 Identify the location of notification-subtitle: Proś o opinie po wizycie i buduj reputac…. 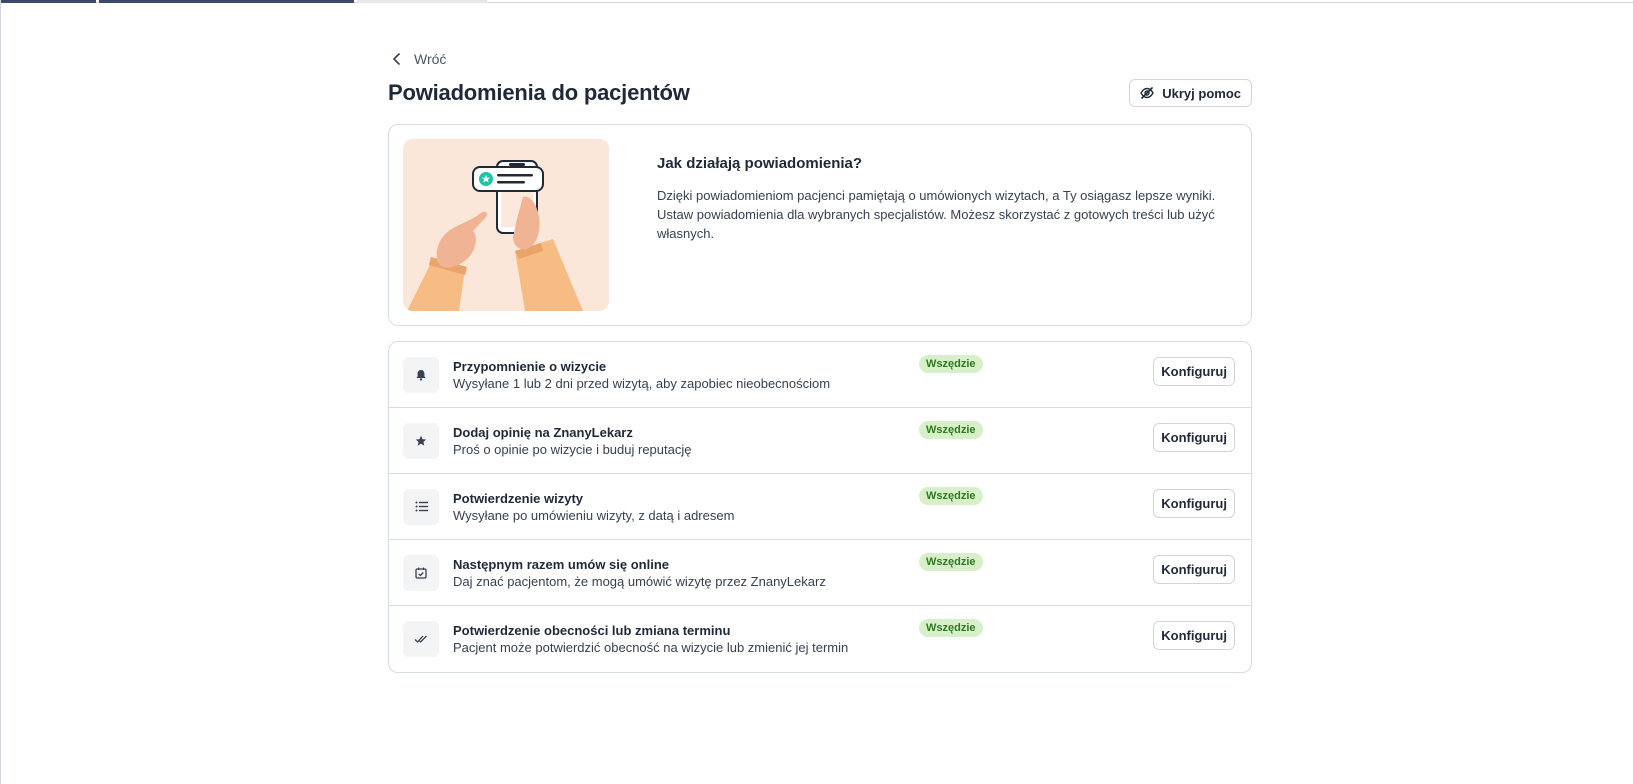
(572, 449).